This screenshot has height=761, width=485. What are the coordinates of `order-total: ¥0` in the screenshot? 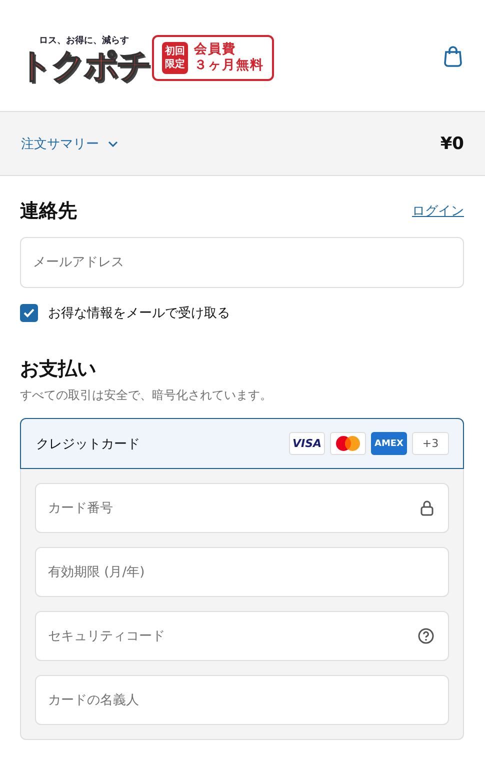 It's located at (452, 144).